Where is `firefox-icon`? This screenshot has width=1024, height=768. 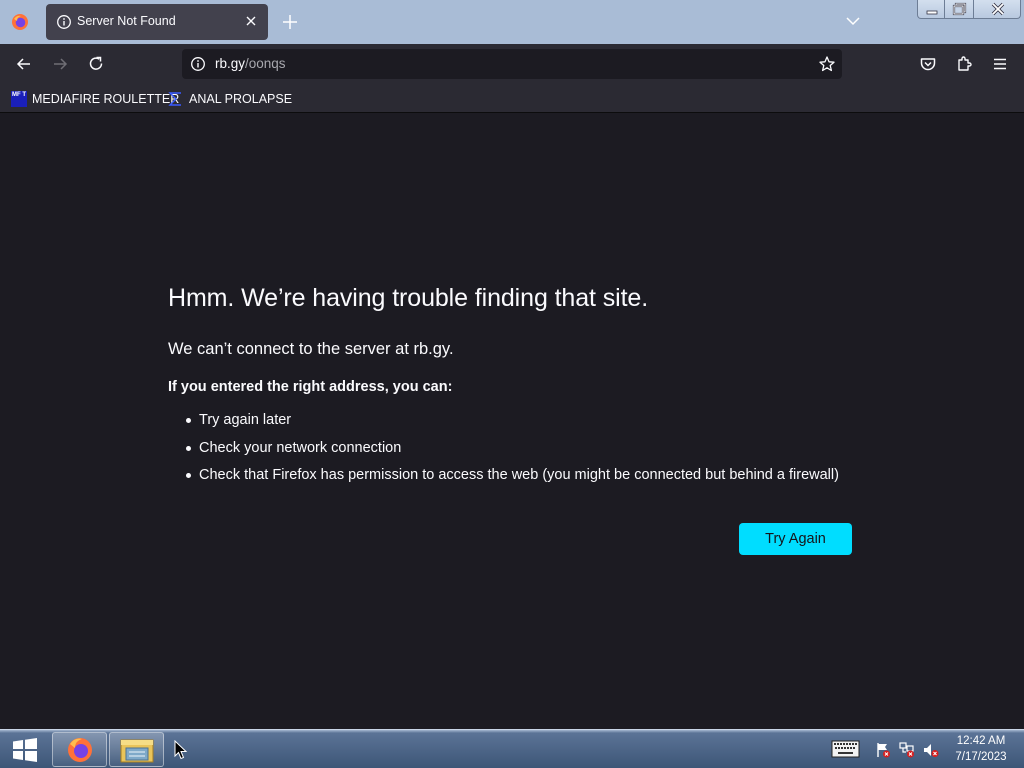
firefox-icon is located at coordinates (80, 750).